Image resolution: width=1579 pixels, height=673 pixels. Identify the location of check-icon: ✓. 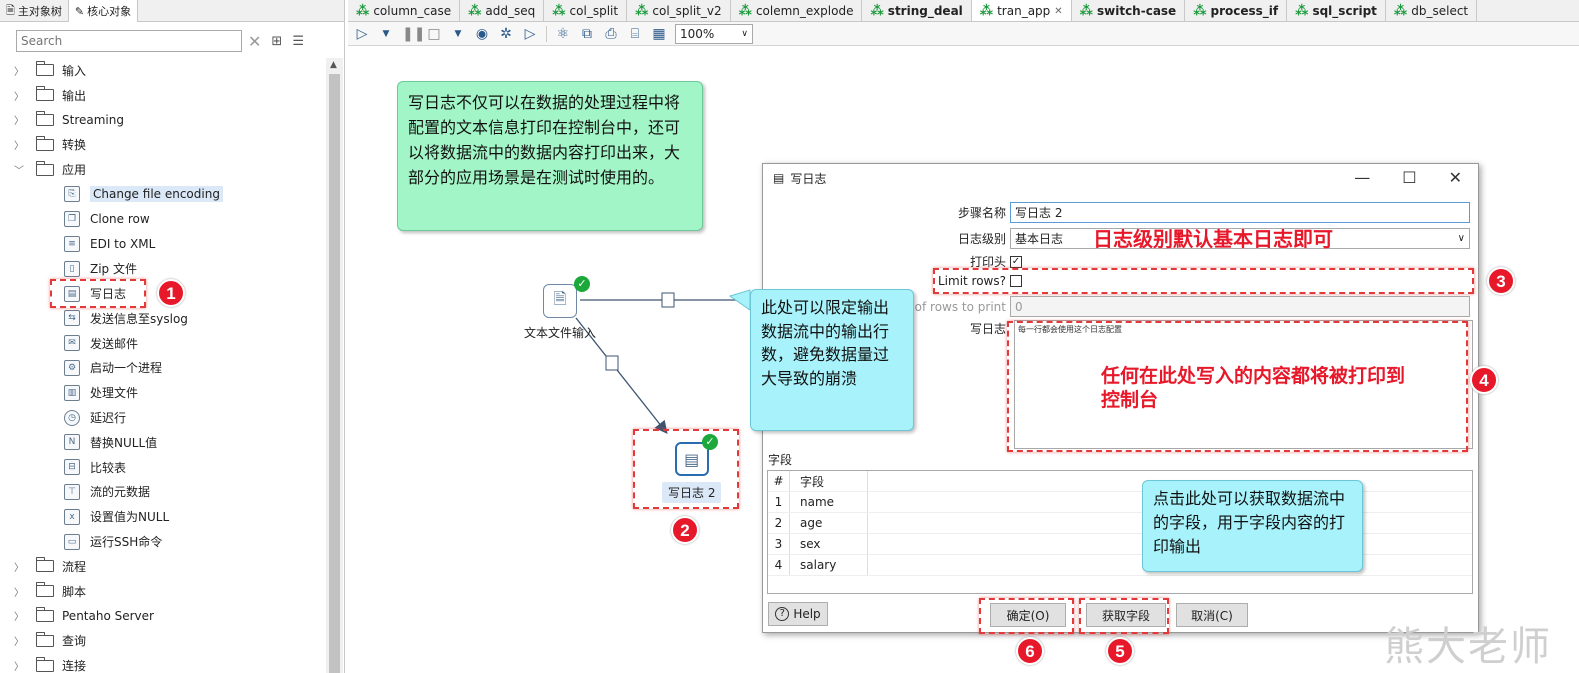
(582, 284).